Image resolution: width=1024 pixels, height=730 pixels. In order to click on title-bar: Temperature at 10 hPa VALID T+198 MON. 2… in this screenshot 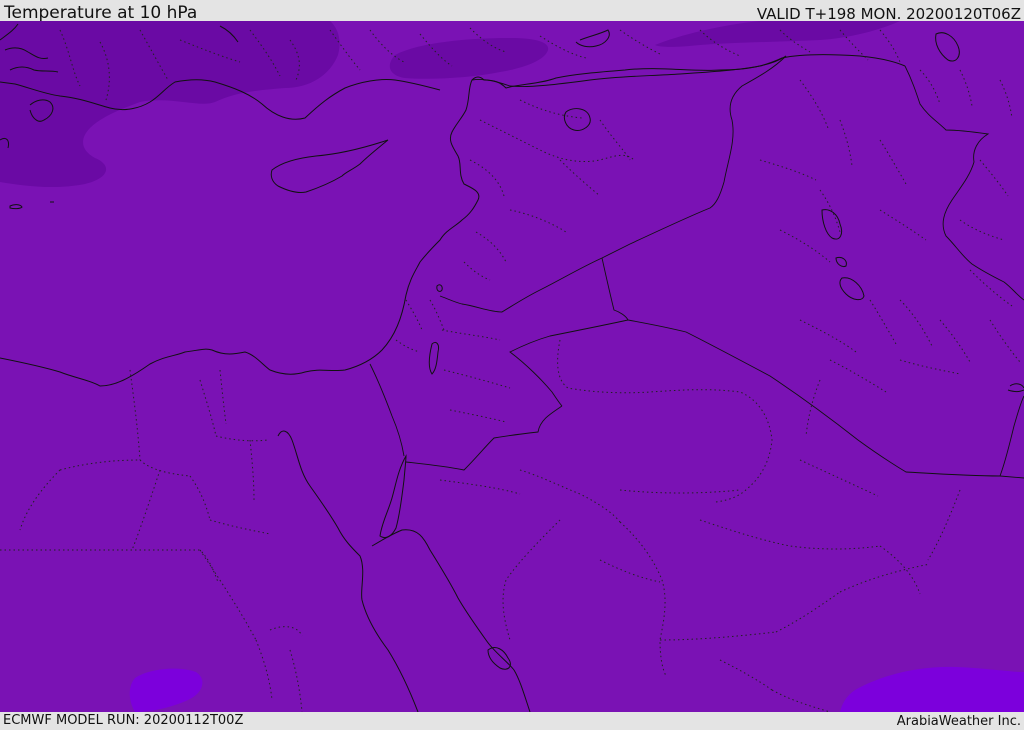, I will do `click(512, 11)`.